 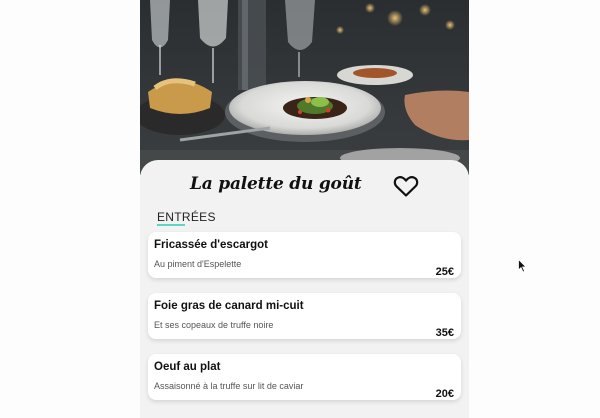 What do you see at coordinates (187, 367) in the screenshot?
I see `menu-item-name: Oeuf au plat` at bounding box center [187, 367].